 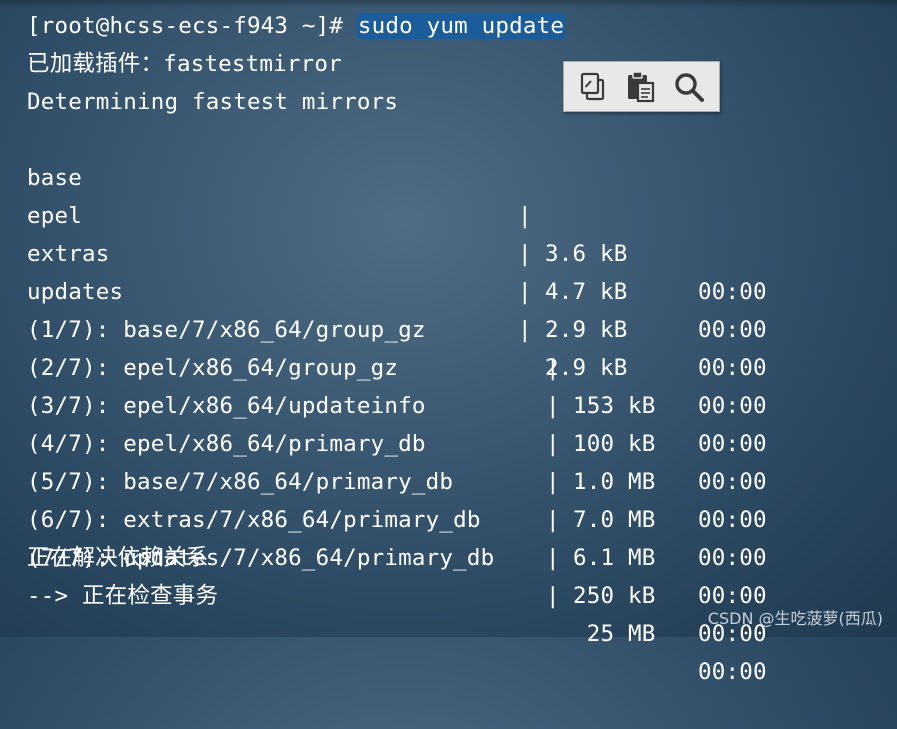 I want to click on copy-icon, so click(x=592, y=86).